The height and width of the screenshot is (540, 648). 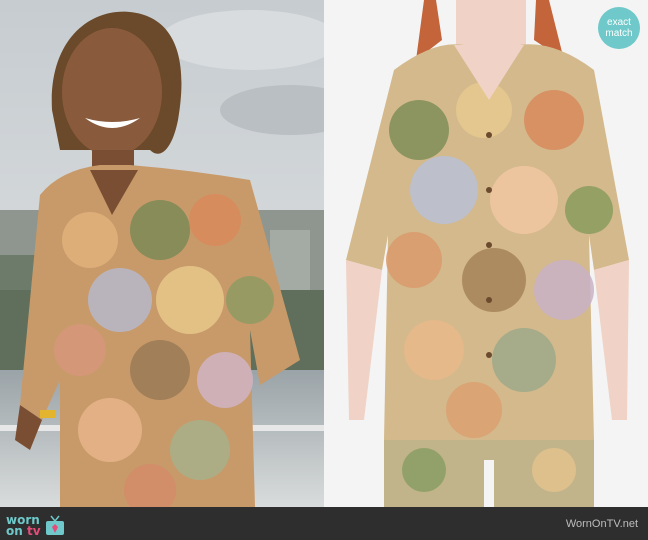 What do you see at coordinates (33, 530) in the screenshot?
I see `logo-tv-text: tv` at bounding box center [33, 530].